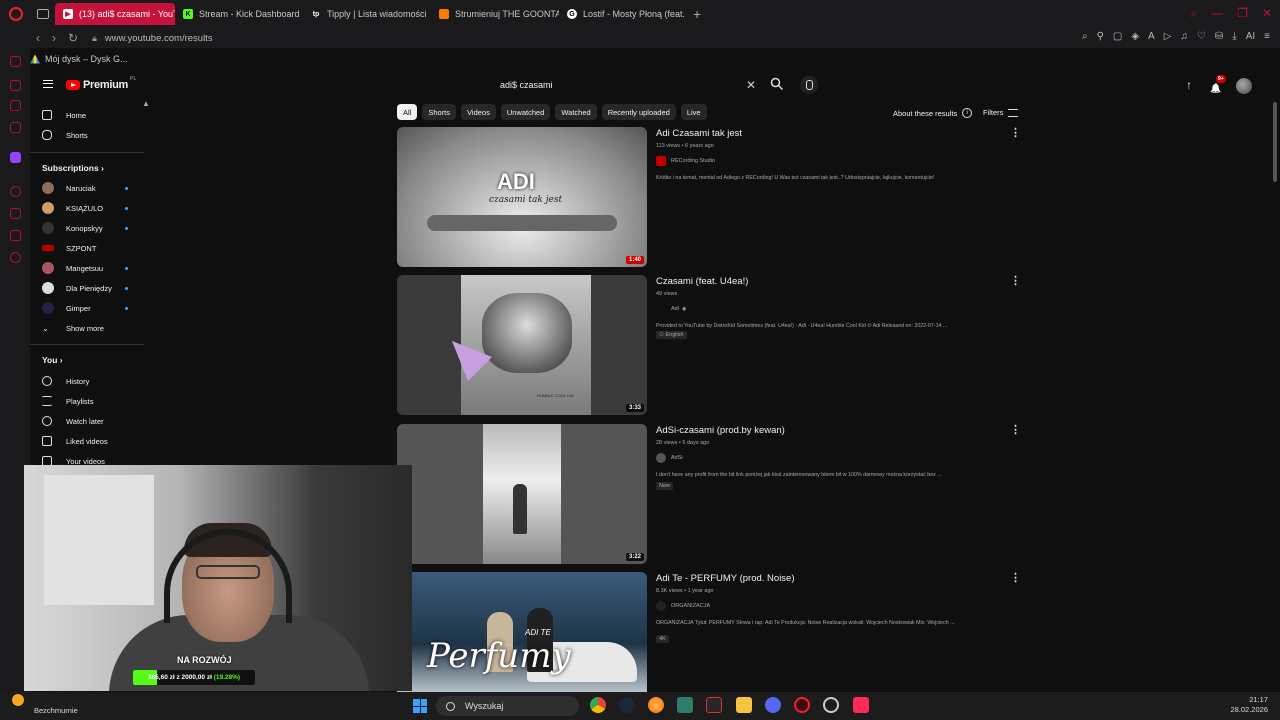  What do you see at coordinates (91, 381) in the screenshot?
I see `nav-history: History` at bounding box center [91, 381].